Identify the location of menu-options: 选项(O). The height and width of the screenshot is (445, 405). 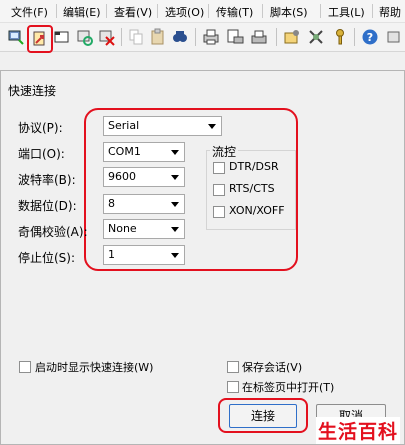
(184, 12).